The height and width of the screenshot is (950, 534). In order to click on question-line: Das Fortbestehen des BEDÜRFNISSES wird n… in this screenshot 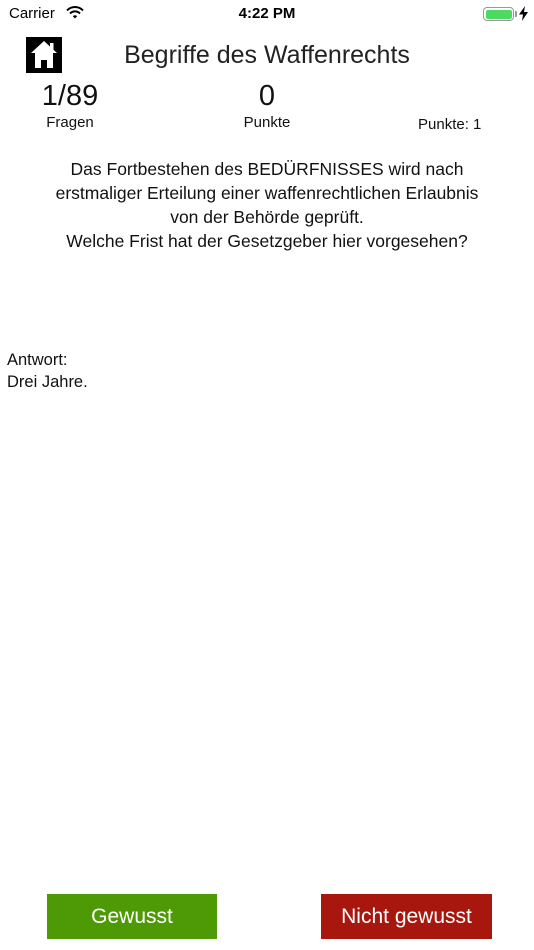, I will do `click(267, 169)`.